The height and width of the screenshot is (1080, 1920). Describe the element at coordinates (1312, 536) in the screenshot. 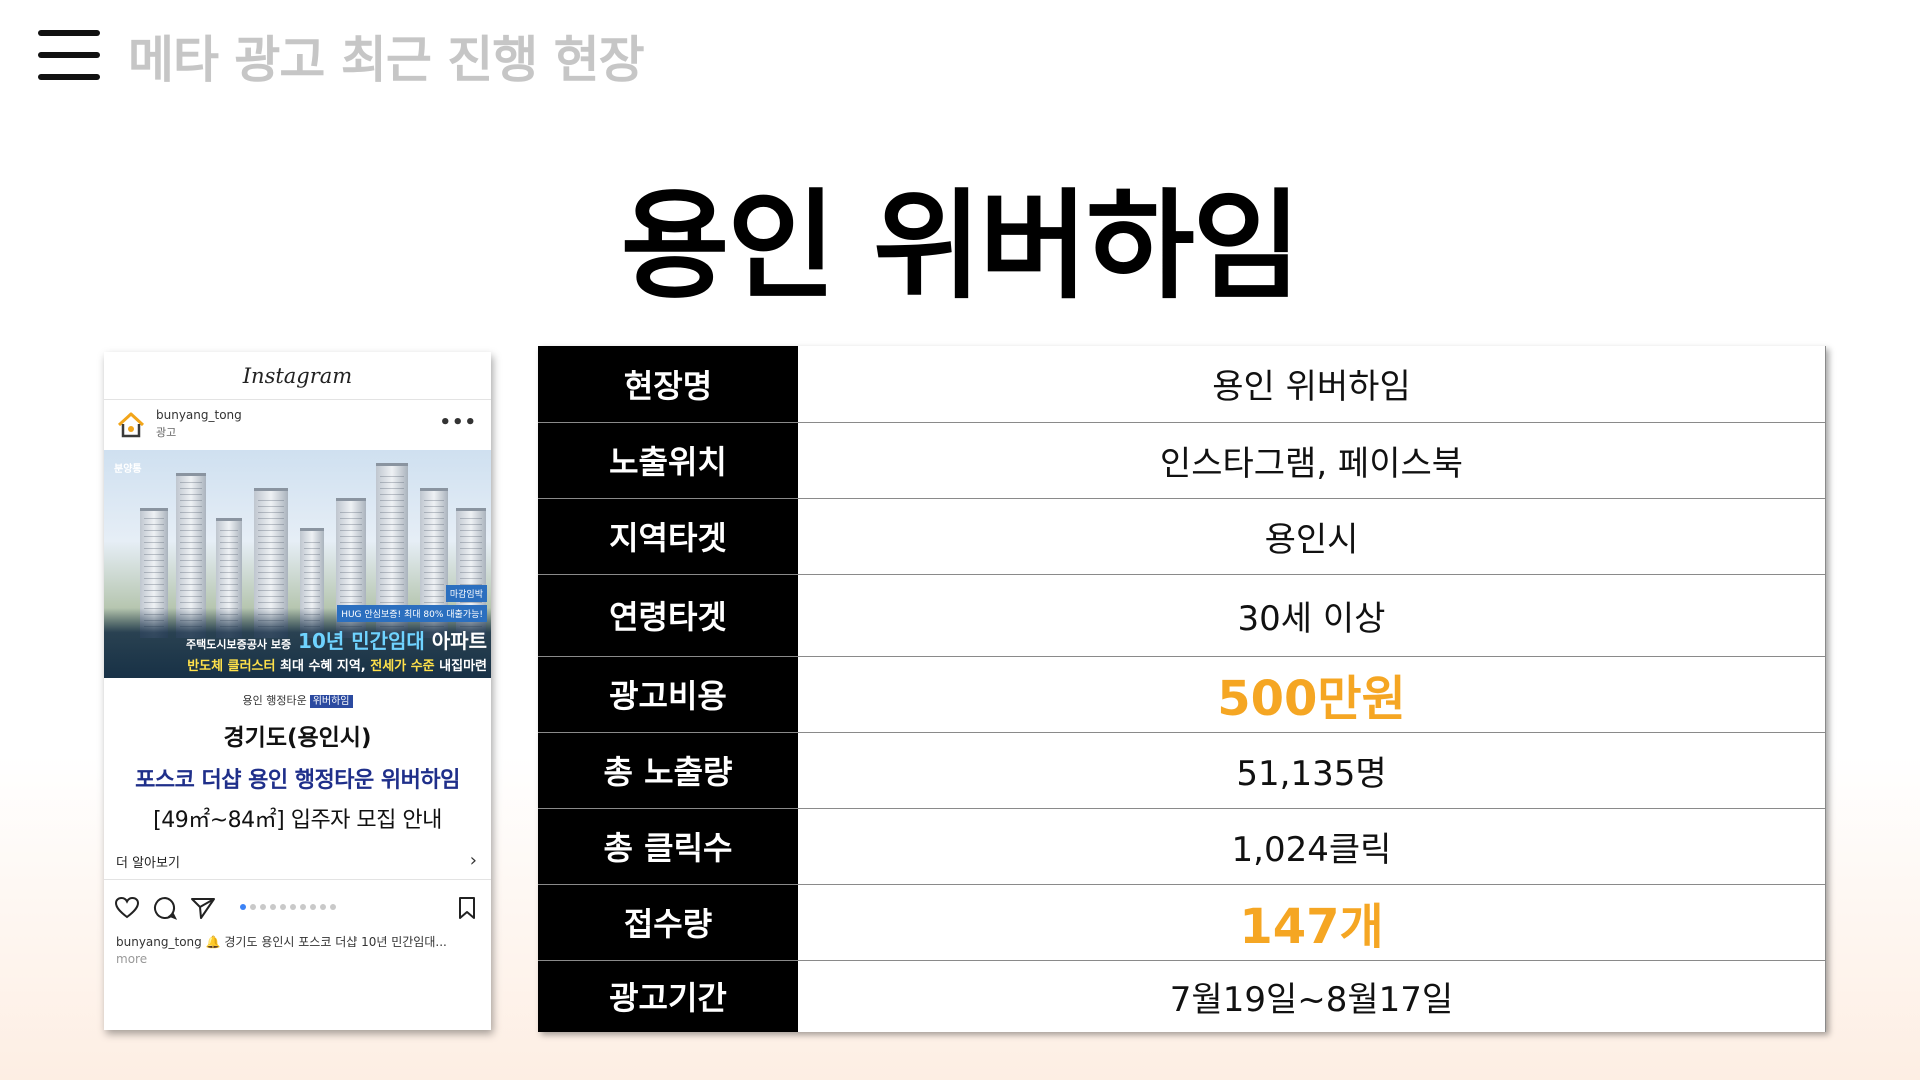

I see `row-value: 용인시` at that location.